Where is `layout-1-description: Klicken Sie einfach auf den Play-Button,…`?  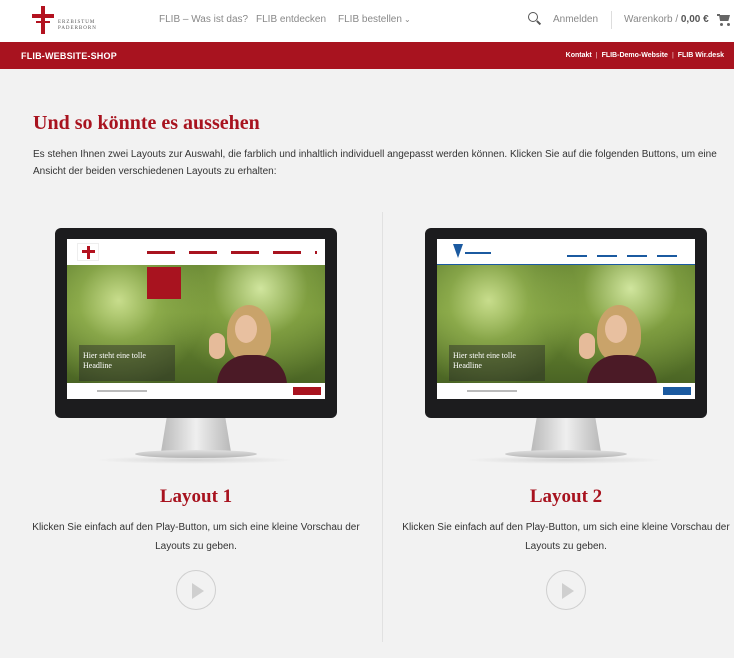 layout-1-description: Klicken Sie einfach auf den Play-Button,… is located at coordinates (196, 537).